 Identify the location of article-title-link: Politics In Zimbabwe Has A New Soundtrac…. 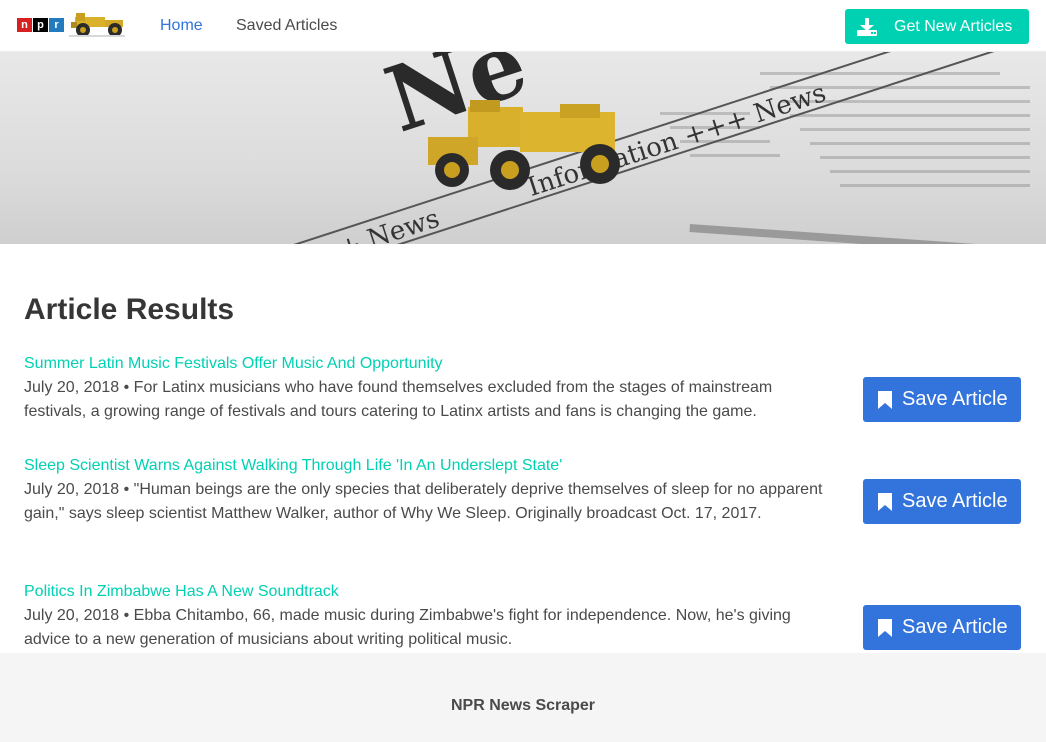
(524, 592).